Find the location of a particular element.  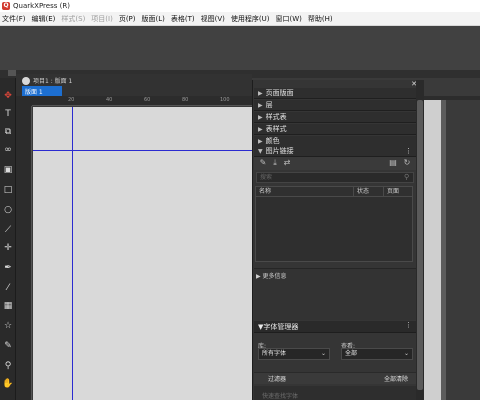

column-name: 名称 is located at coordinates (305, 191).